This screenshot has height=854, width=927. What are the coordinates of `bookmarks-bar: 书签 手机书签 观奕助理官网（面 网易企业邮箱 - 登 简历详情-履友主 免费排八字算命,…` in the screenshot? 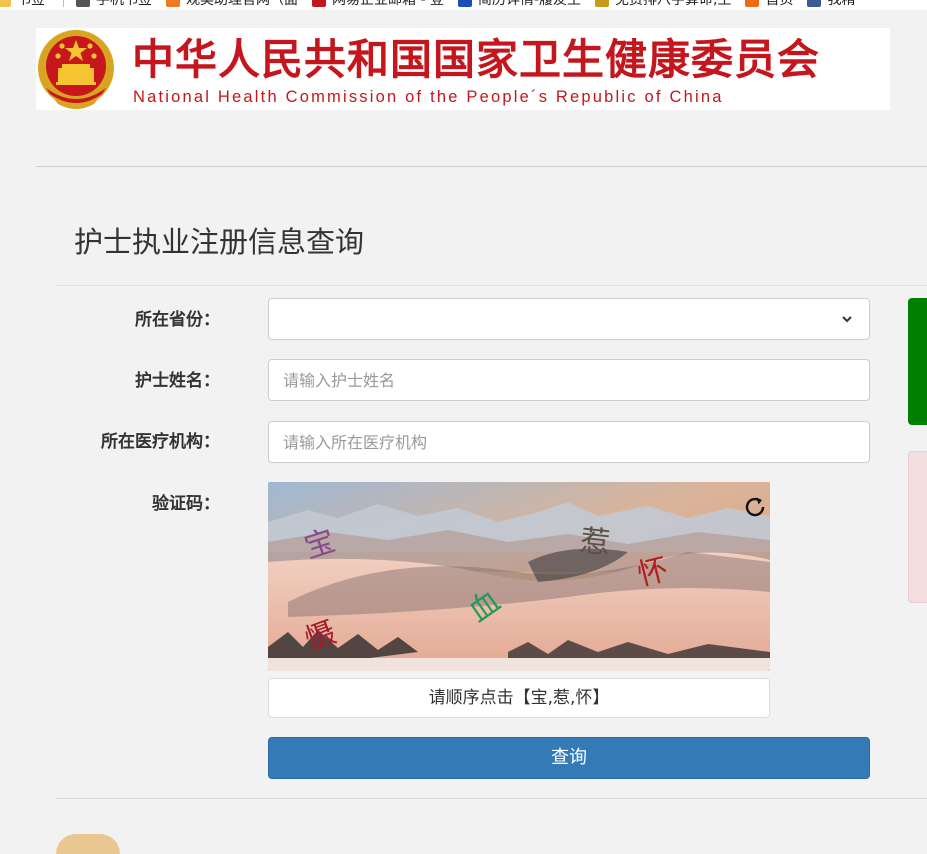 It's located at (463, 5).